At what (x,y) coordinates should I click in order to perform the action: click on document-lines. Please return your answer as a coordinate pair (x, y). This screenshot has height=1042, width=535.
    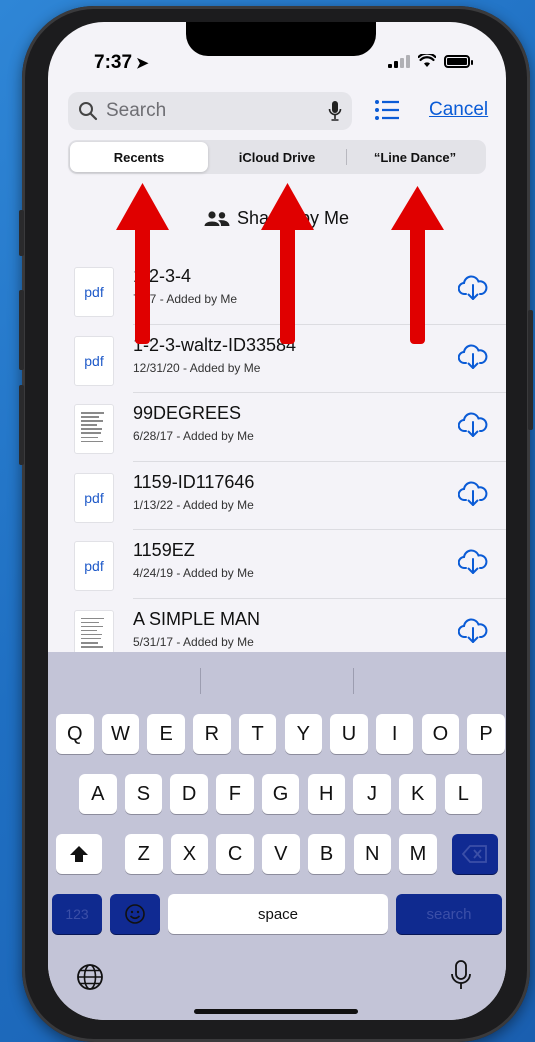
    Looking at the image, I should click on (94, 428).